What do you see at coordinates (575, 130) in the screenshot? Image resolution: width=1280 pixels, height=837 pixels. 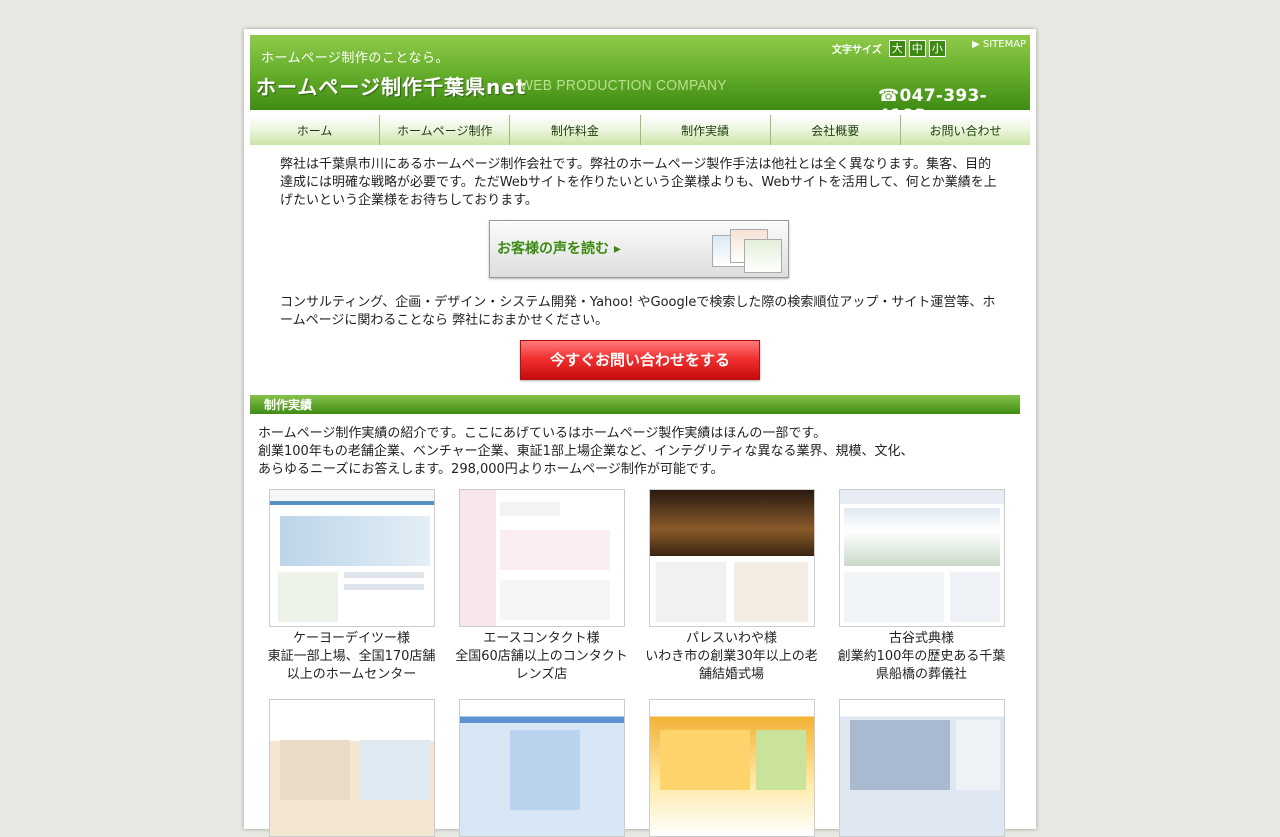 I see `nav-item-pricing: 制作料金` at bounding box center [575, 130].